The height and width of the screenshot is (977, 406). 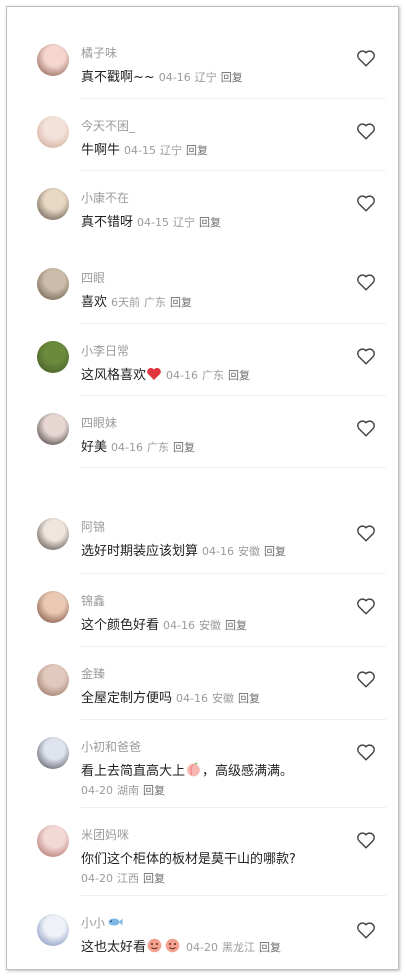 I want to click on username: 小康不在, so click(x=105, y=197).